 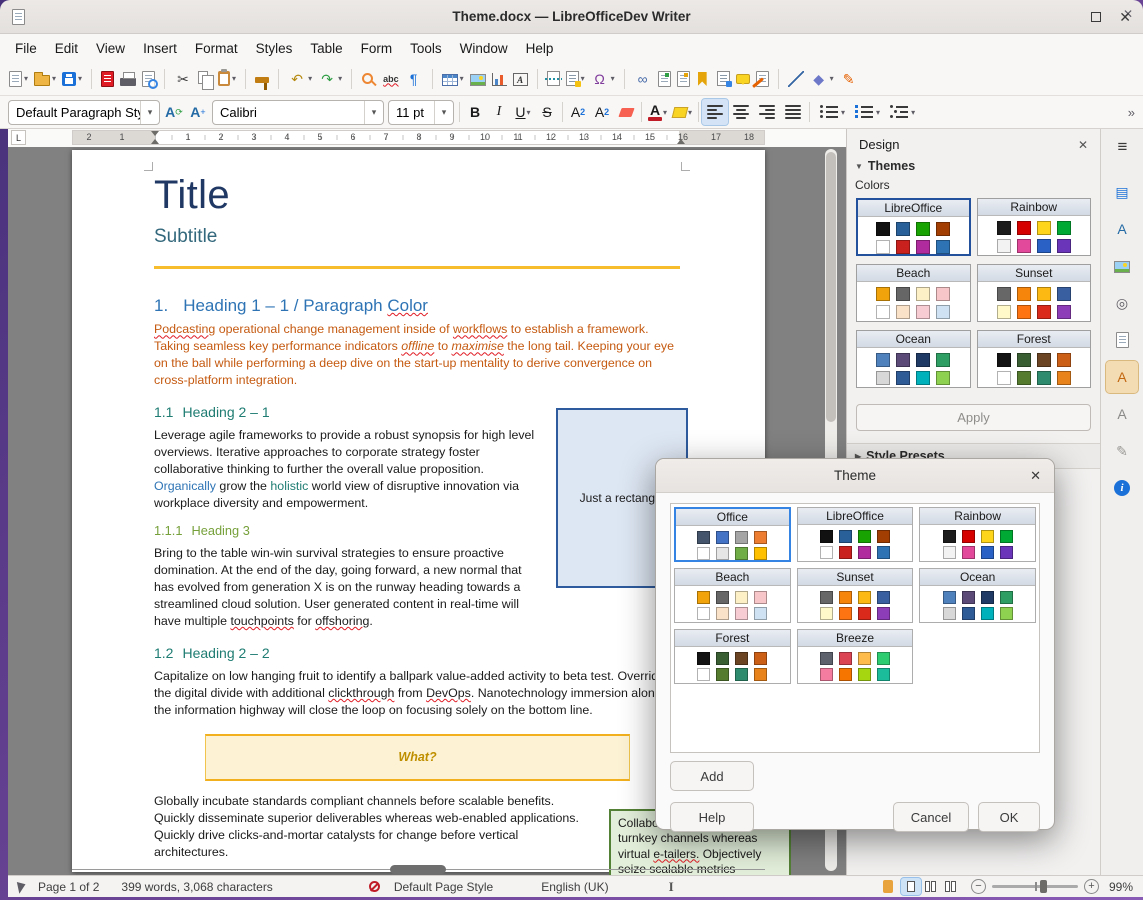 What do you see at coordinates (822, 79) in the screenshot?
I see `basic-shapes-button: ◆ ▾` at bounding box center [822, 79].